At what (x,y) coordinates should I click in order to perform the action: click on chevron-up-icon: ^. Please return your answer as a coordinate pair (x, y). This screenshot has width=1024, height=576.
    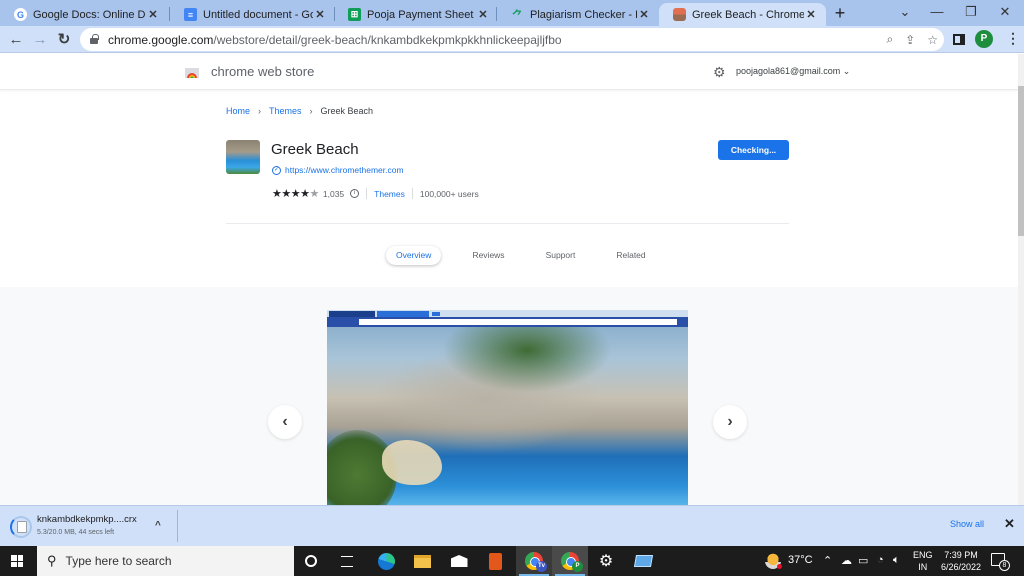
    Looking at the image, I should click on (158, 525).